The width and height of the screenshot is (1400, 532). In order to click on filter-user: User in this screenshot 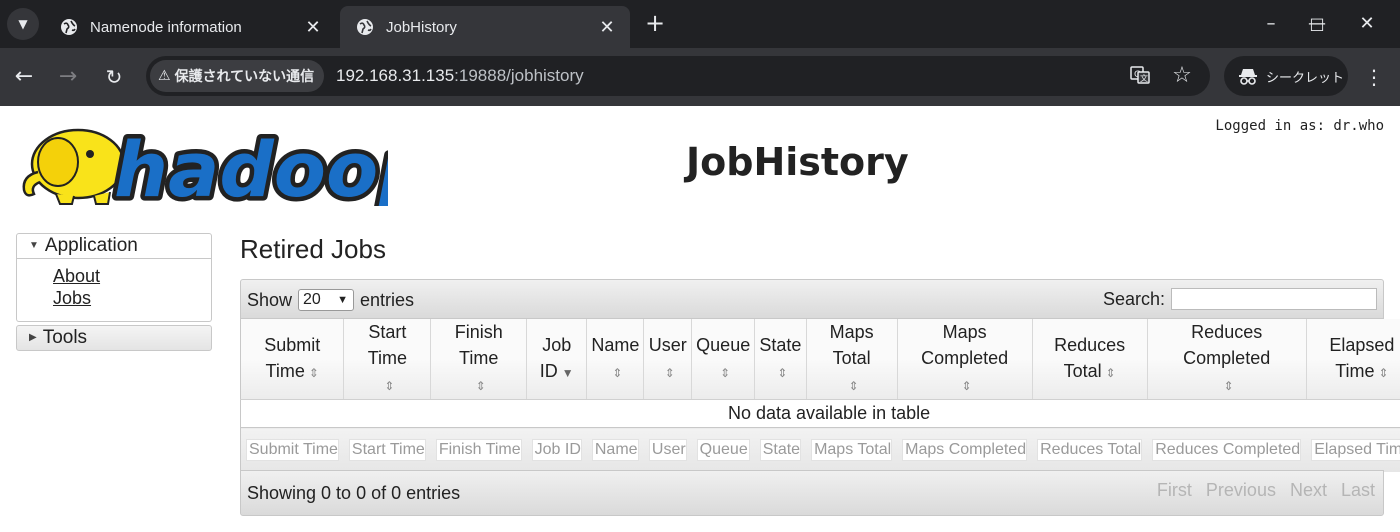, I will do `click(667, 449)`.